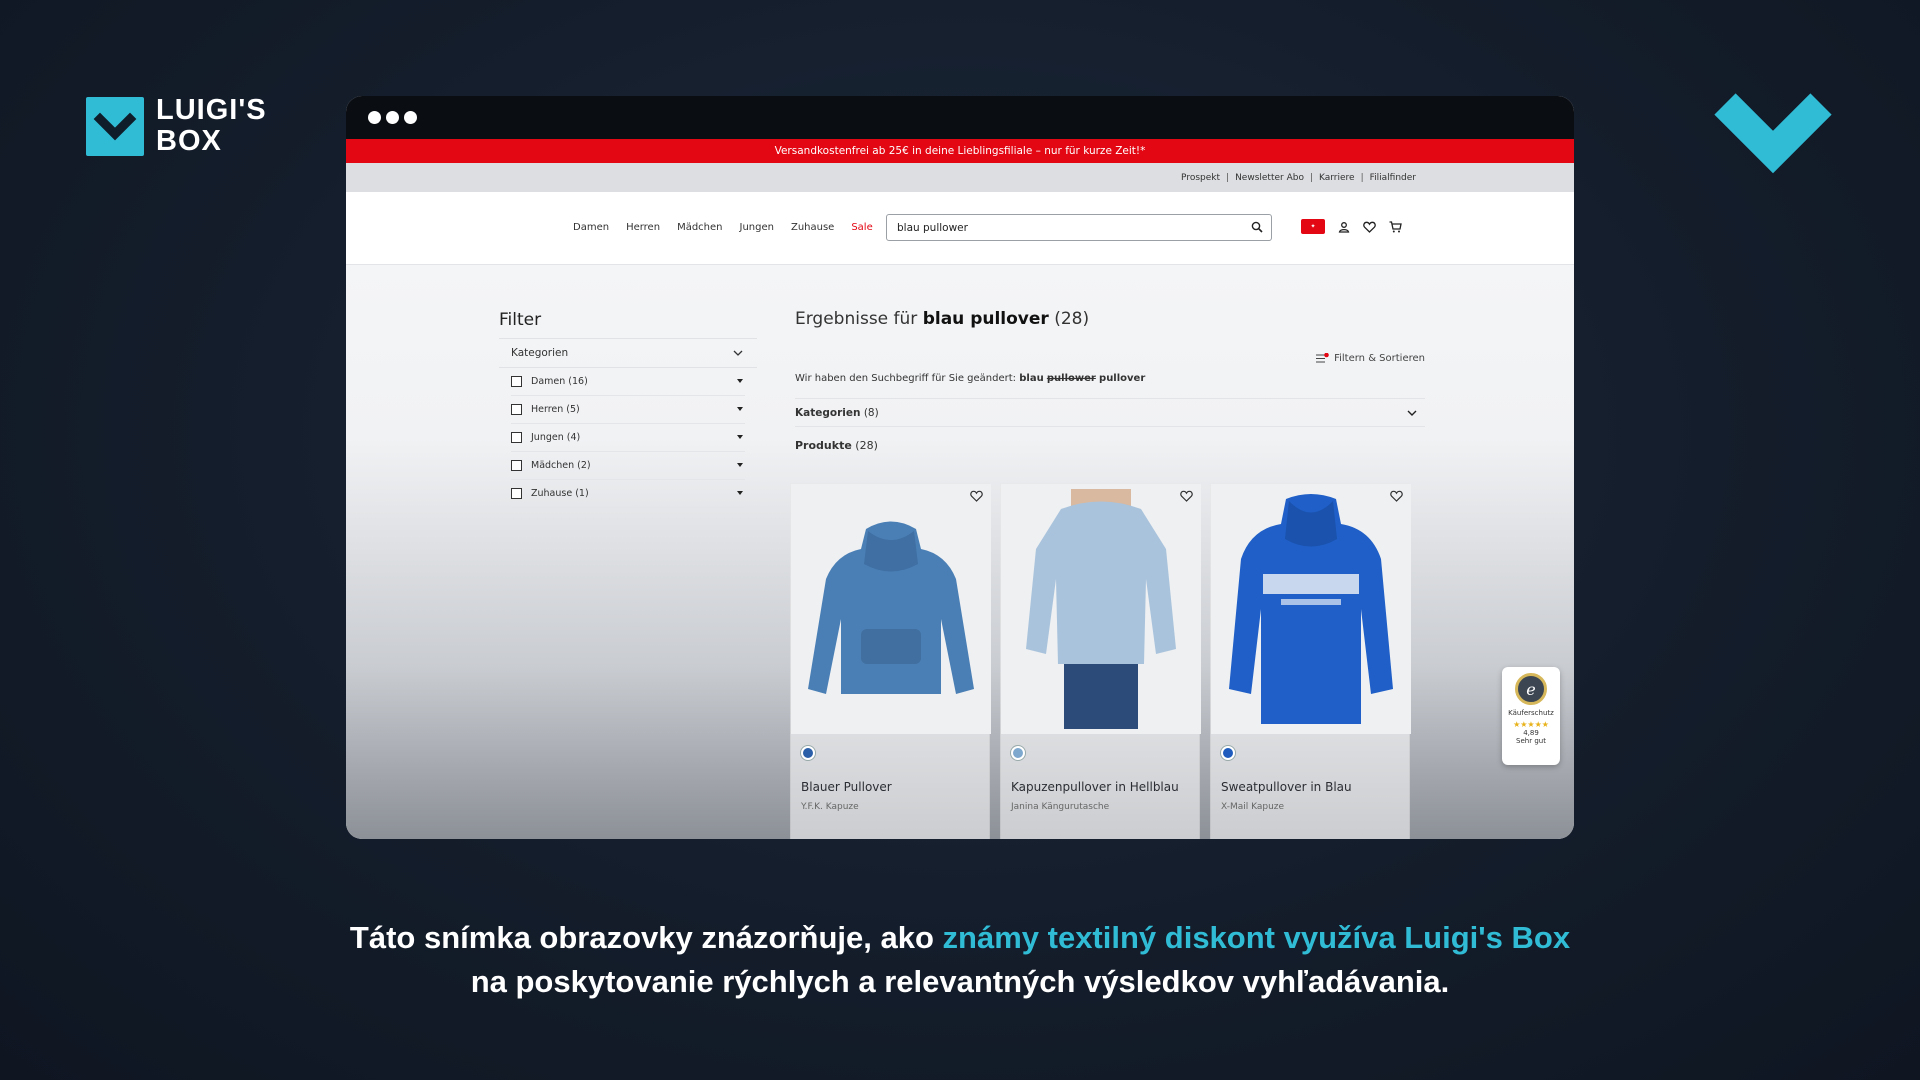 This screenshot has width=1920, height=1080. What do you see at coordinates (1095, 787) in the screenshot?
I see `product-name: Kapuzenpullover in Hellblau` at bounding box center [1095, 787].